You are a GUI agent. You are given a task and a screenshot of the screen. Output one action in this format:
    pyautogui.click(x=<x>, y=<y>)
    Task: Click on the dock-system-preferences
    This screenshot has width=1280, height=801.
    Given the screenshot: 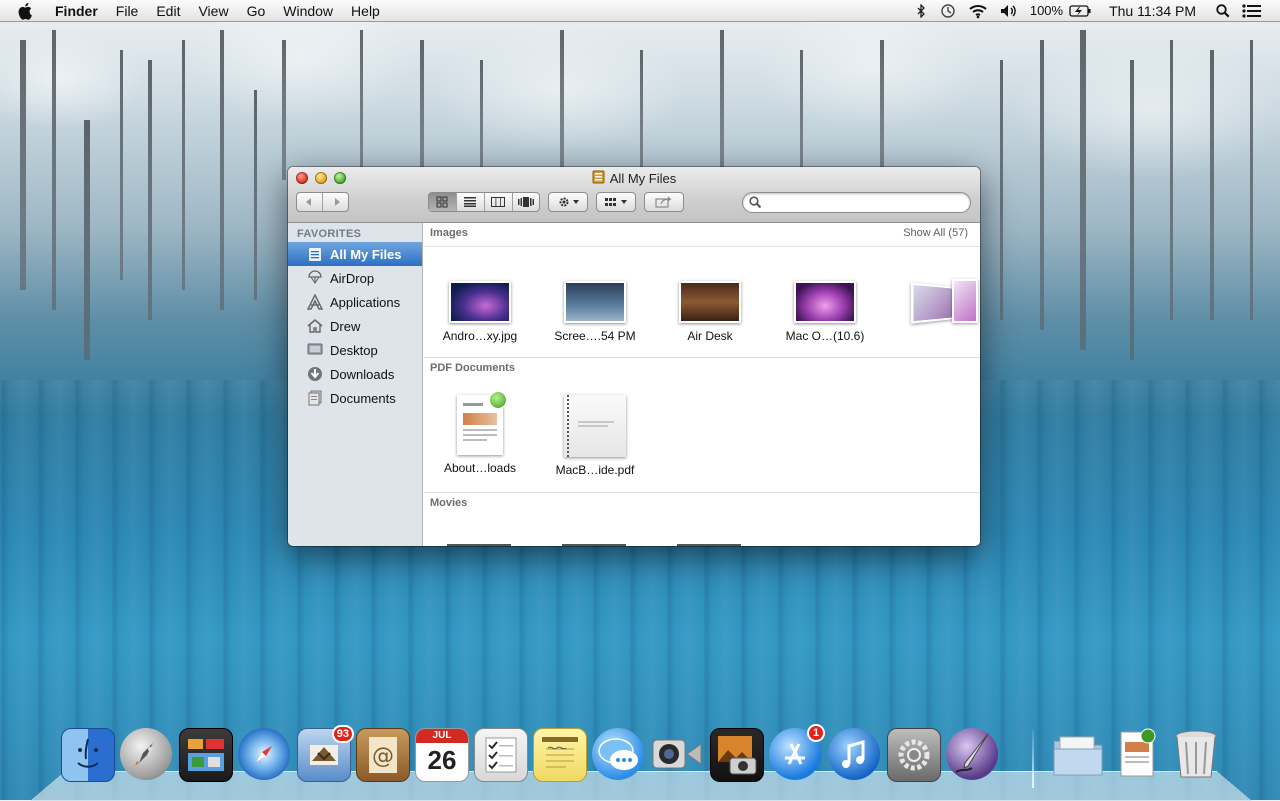 What is the action you would take?
    pyautogui.click(x=914, y=755)
    